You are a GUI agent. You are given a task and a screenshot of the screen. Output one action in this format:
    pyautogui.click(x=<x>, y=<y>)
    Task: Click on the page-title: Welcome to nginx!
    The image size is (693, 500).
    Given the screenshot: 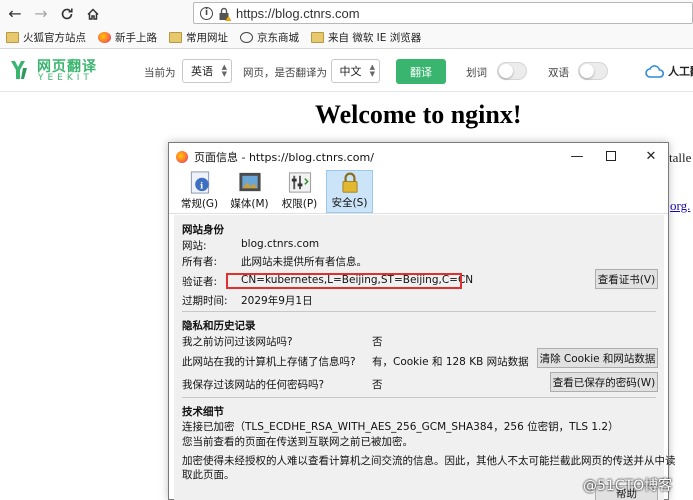 What is the action you would take?
    pyautogui.click(x=418, y=114)
    